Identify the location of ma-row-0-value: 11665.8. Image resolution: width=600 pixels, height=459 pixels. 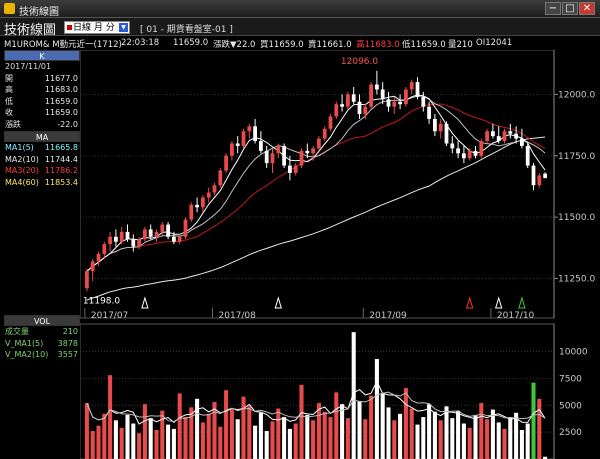
(61, 147).